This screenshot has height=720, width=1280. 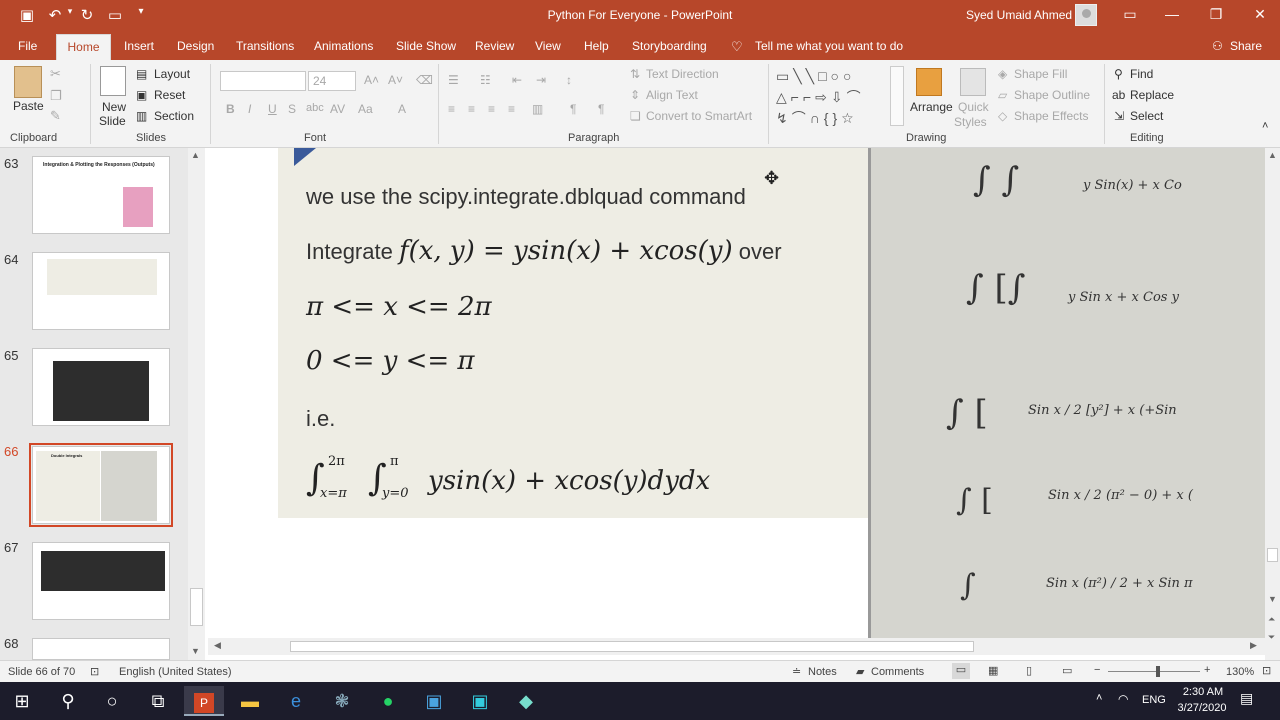 I want to click on scroll-left-icon: ◀, so click(x=217, y=645).